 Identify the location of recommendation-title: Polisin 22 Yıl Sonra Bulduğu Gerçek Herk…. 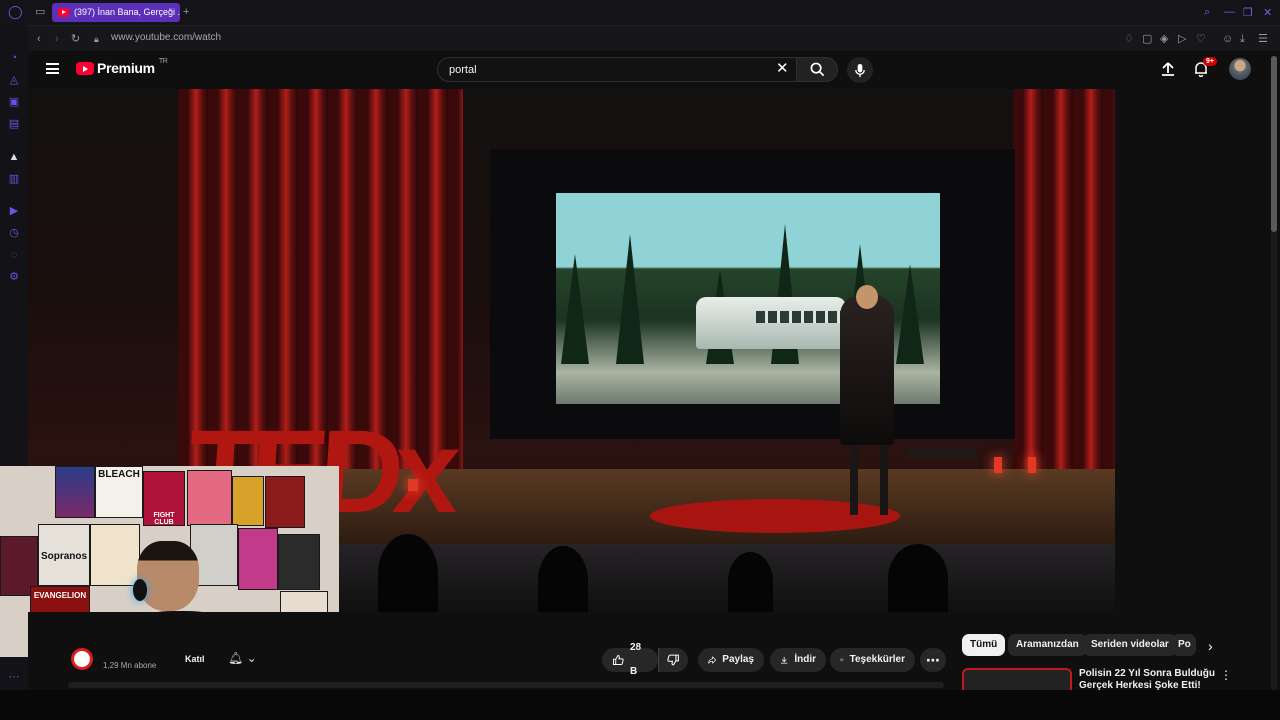
(1149, 680).